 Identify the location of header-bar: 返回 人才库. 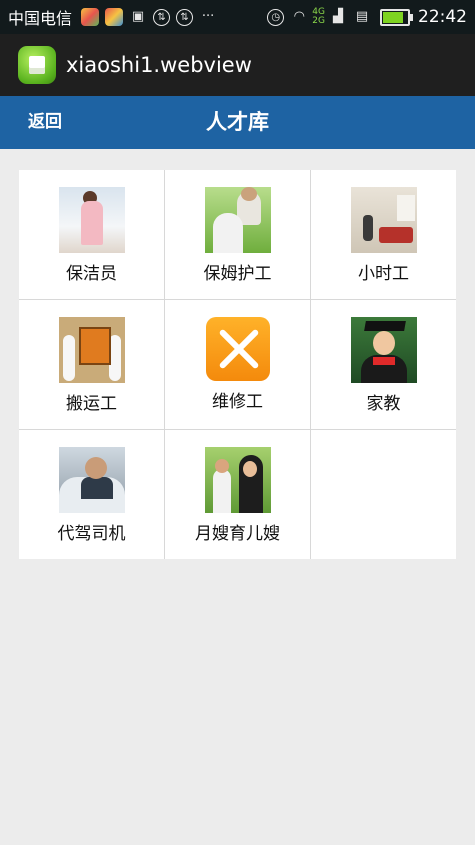
(237, 122).